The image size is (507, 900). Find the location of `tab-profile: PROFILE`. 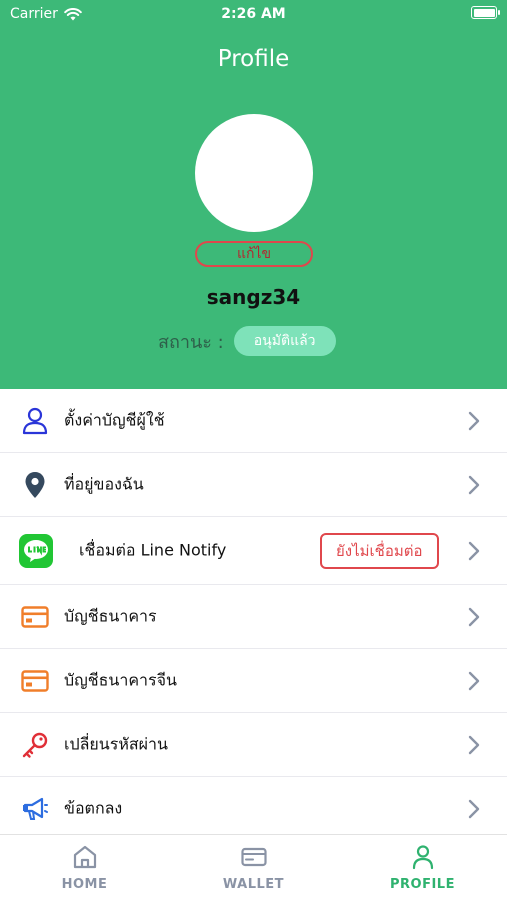

tab-profile: PROFILE is located at coordinates (422, 867).